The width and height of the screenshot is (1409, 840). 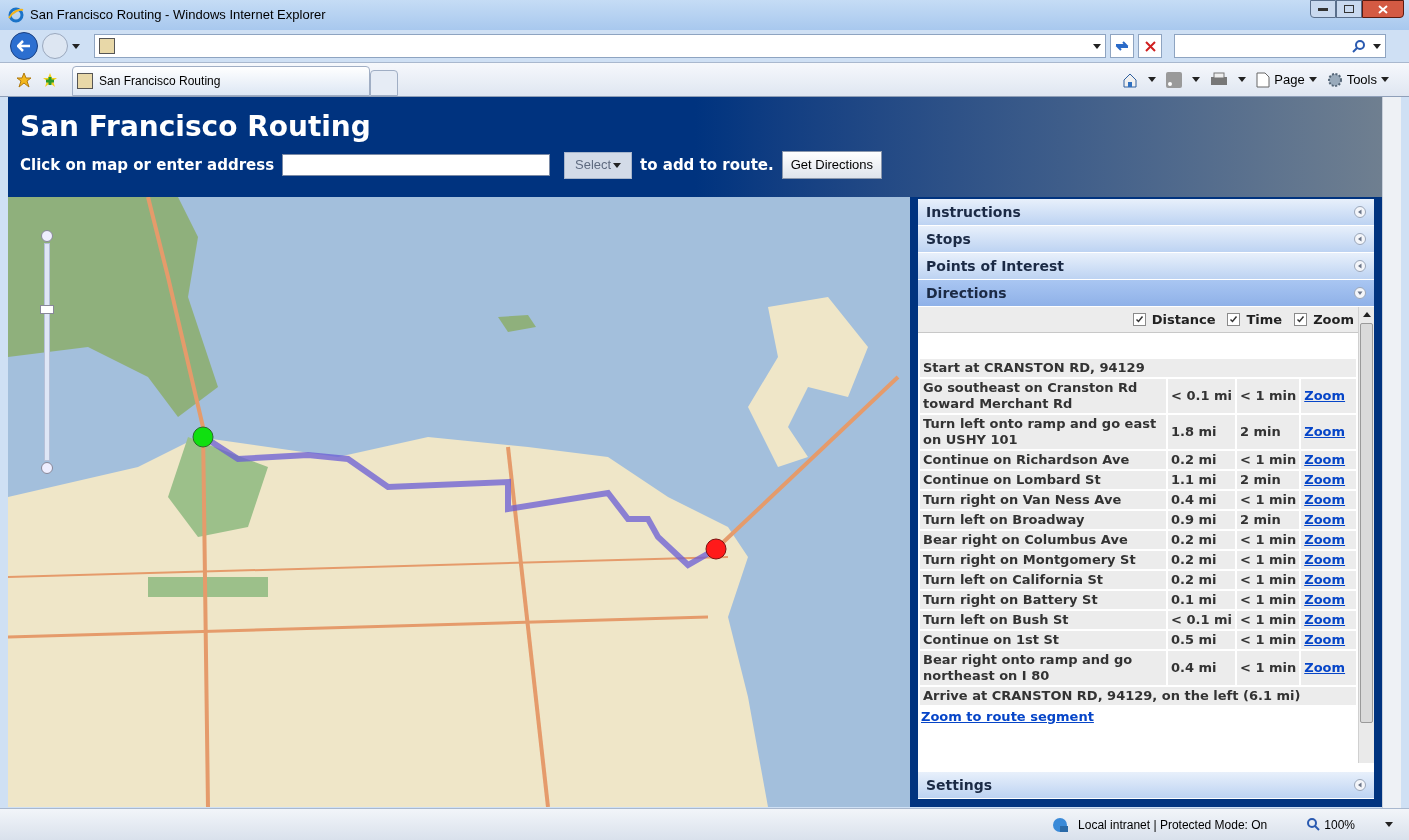 I want to click on browser-logo-icon, so click(x=16, y=15).